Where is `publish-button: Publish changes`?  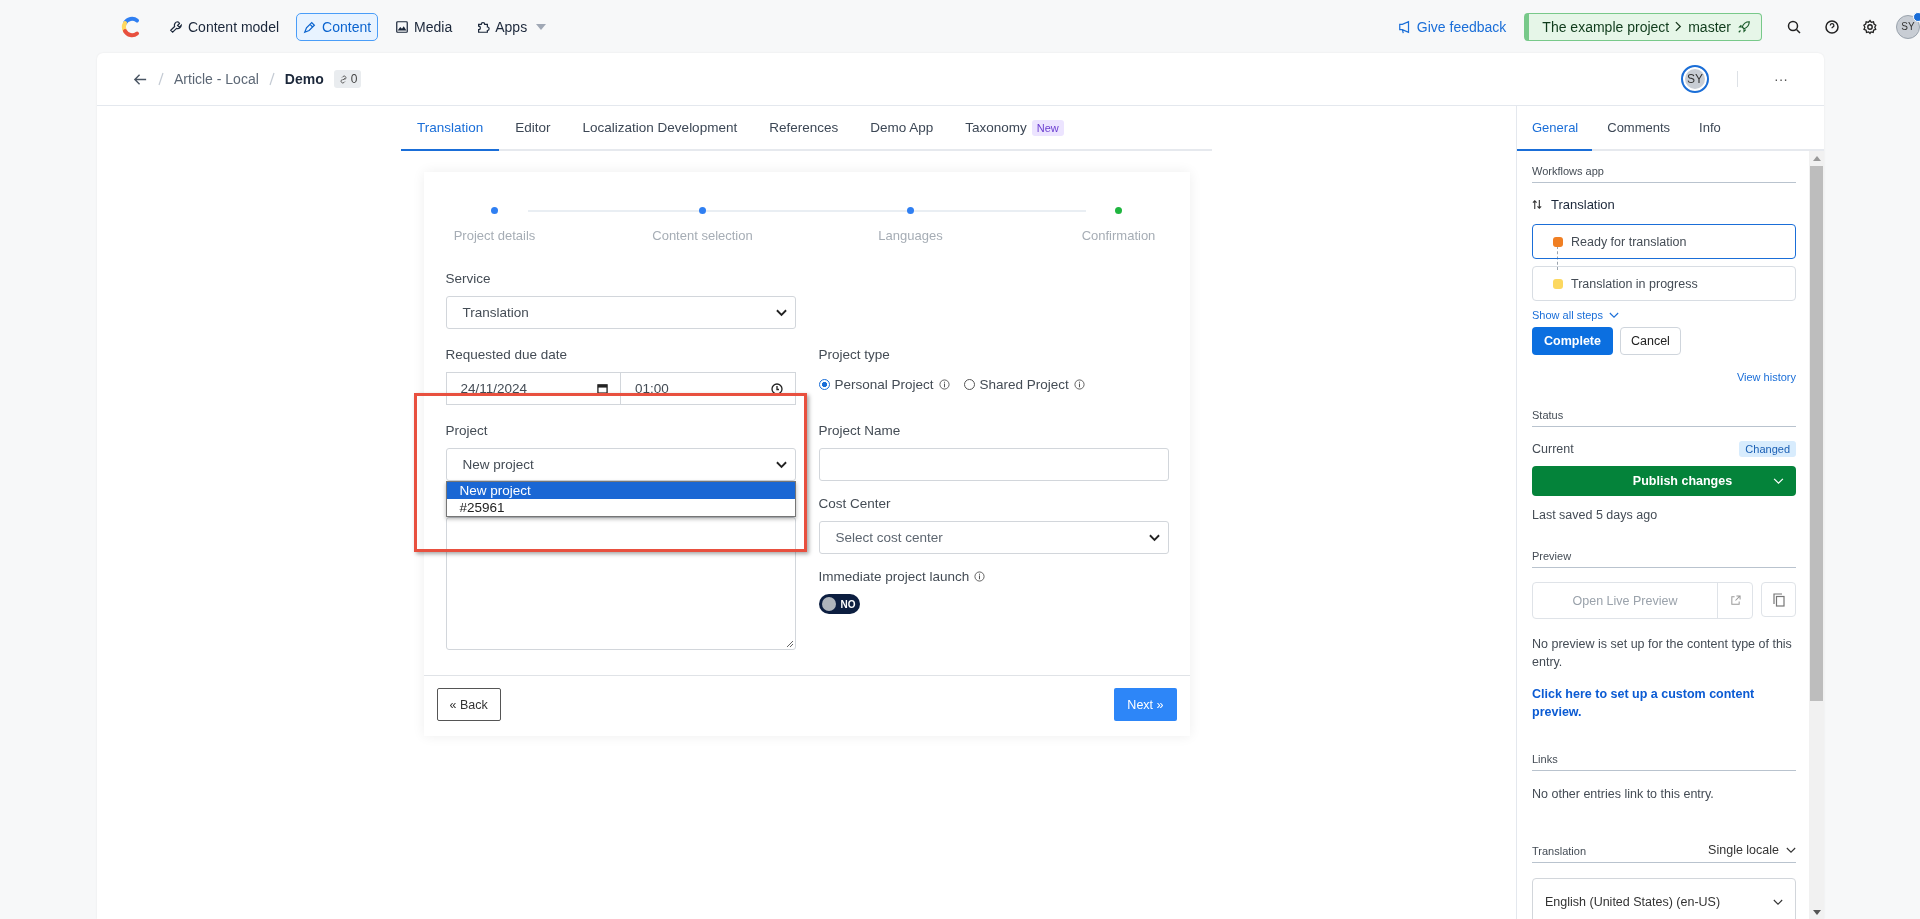
publish-button: Publish changes is located at coordinates (1664, 481).